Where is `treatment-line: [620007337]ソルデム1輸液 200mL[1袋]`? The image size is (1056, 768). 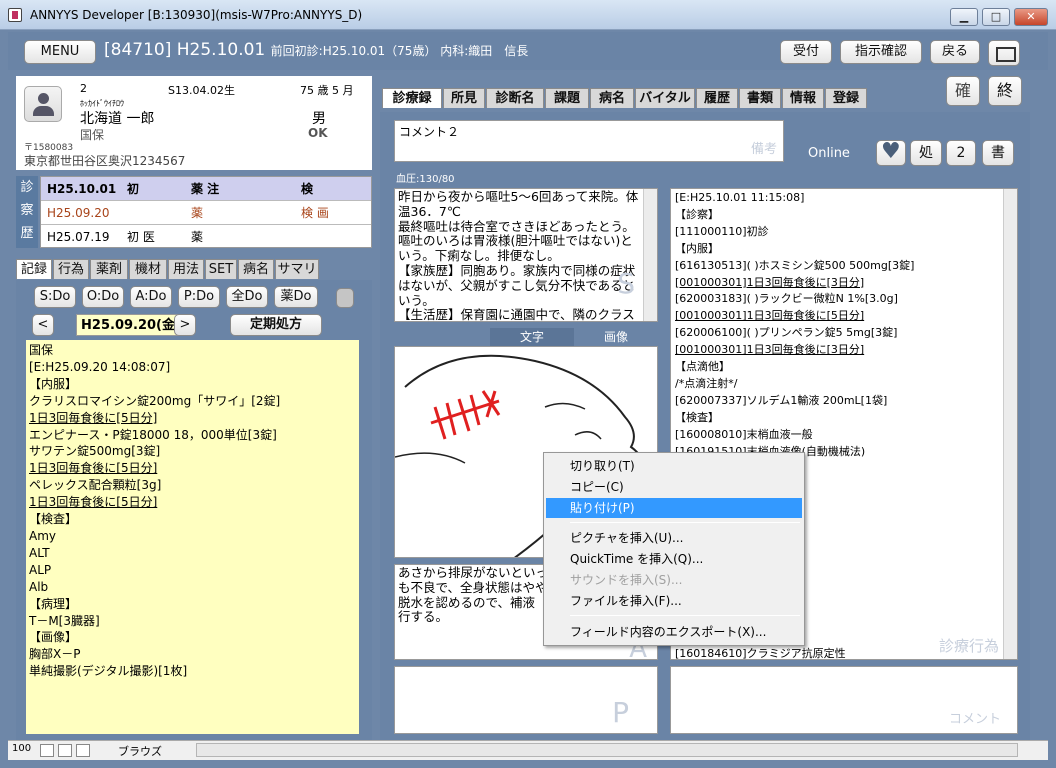 treatment-line: [620007337]ソルデム1輸液 200mL[1袋] is located at coordinates (781, 400).